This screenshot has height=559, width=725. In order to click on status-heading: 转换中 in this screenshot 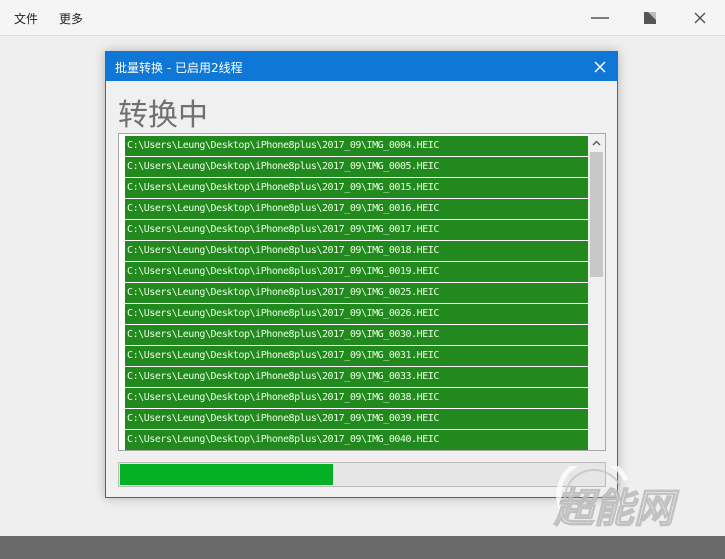, I will do `click(163, 115)`.